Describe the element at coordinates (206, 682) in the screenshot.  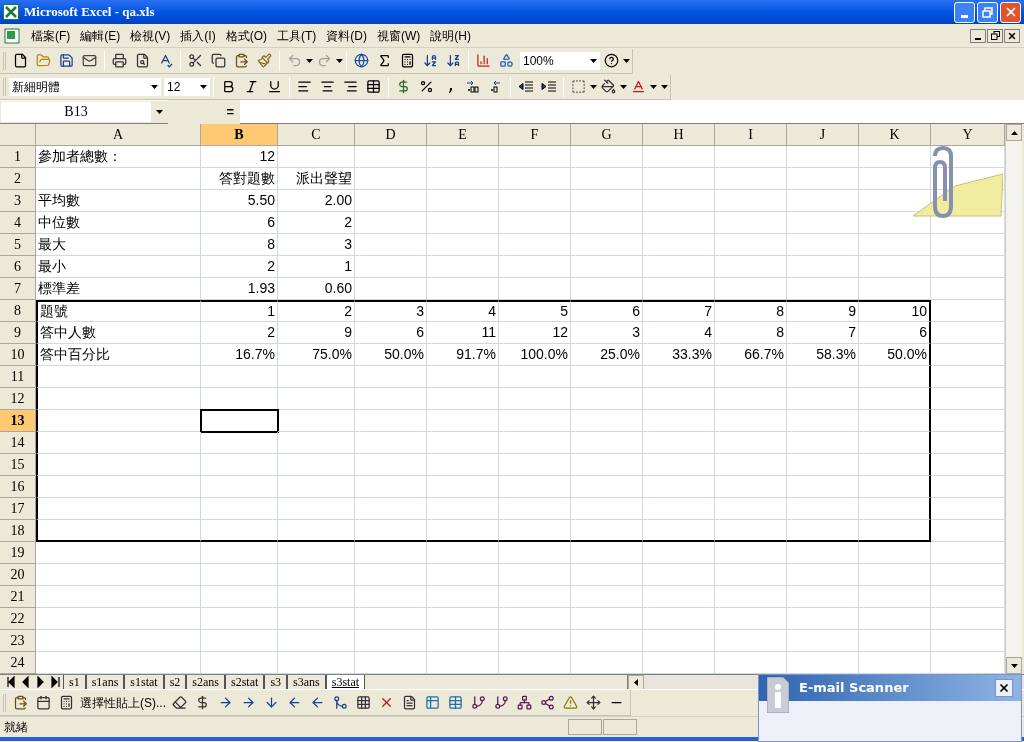
I see `sheet-tab: s2ans` at that location.